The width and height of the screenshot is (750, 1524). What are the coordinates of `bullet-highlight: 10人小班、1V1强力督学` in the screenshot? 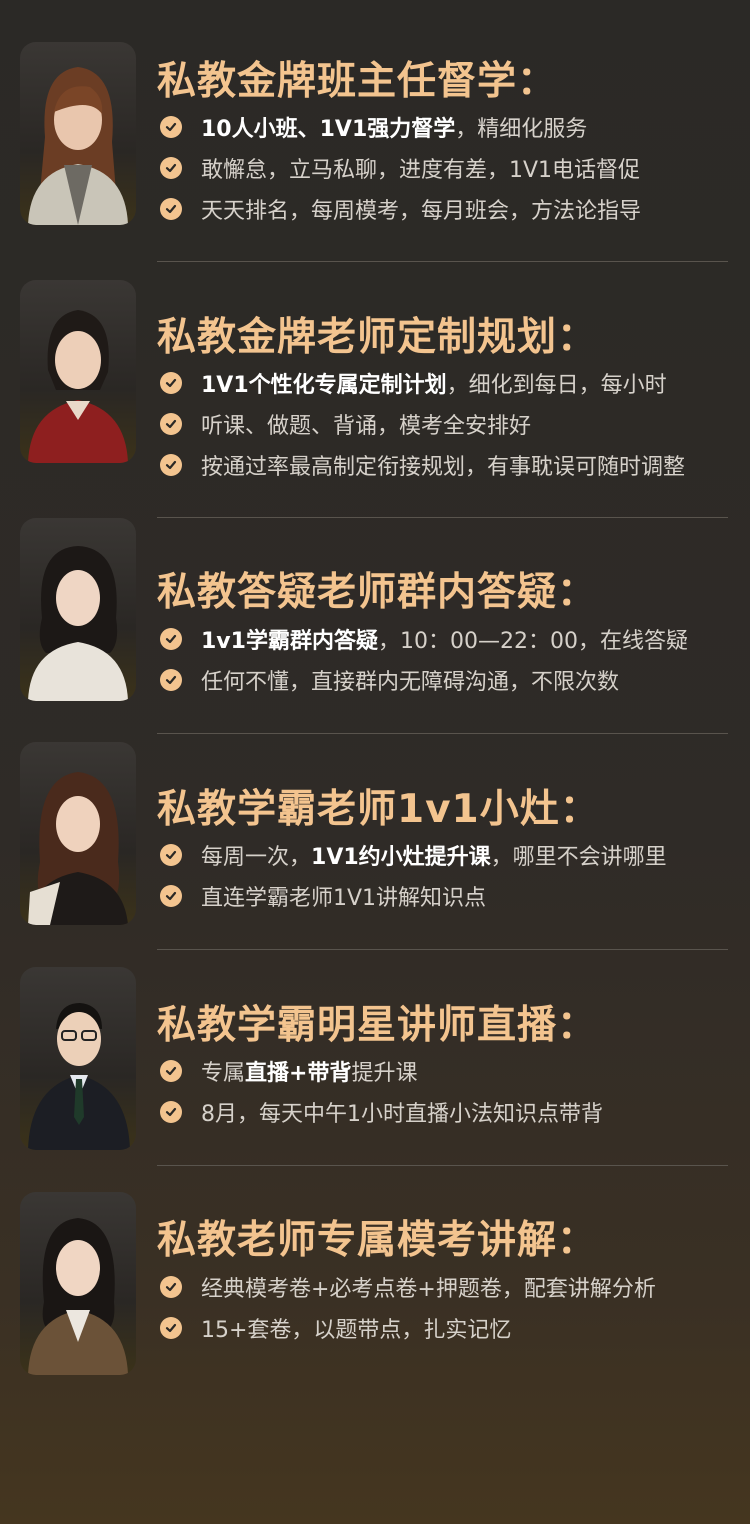 It's located at (328, 129).